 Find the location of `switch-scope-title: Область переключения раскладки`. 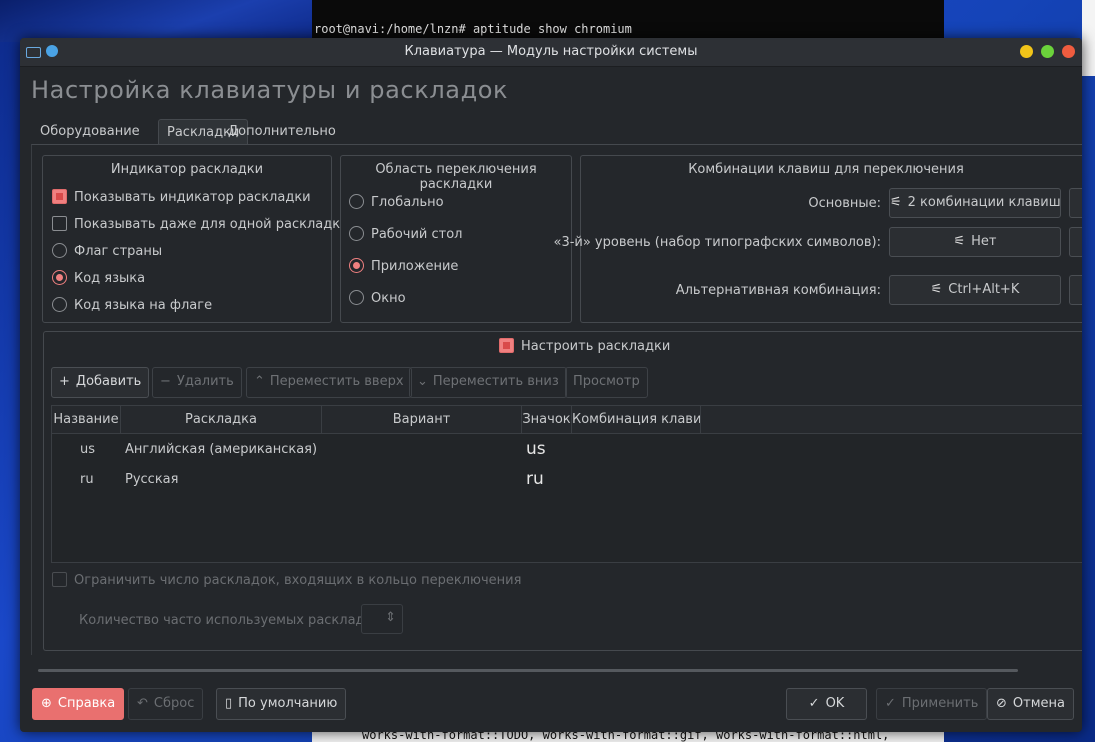

switch-scope-title: Область переключения раскладки is located at coordinates (456, 177).